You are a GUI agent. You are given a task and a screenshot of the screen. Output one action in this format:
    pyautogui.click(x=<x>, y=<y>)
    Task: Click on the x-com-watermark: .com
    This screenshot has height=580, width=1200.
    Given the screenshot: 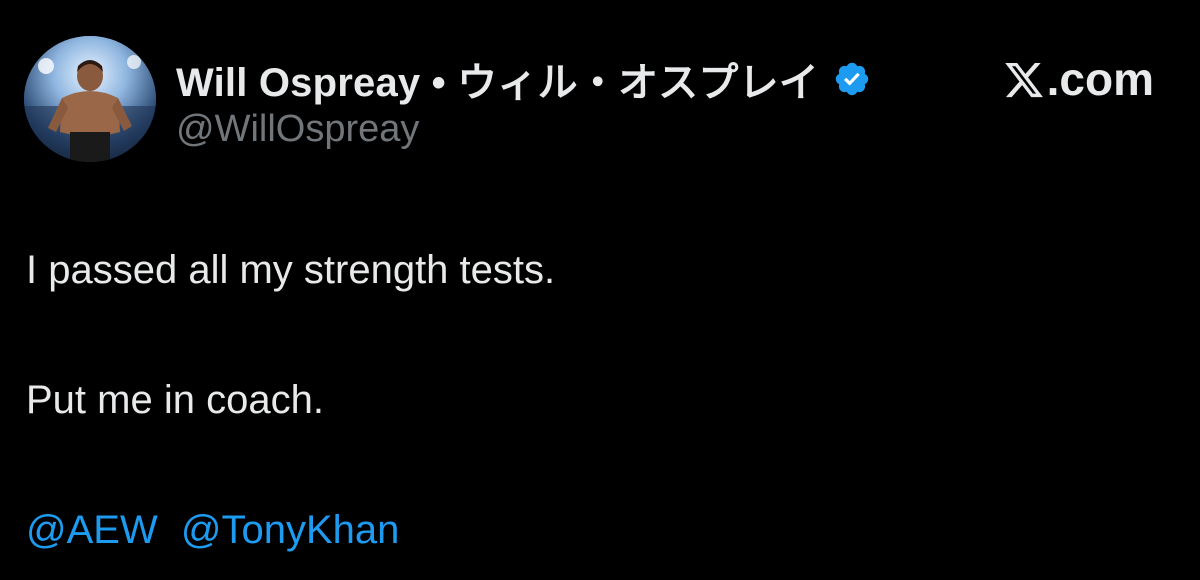 What is the action you would take?
    pyautogui.click(x=1078, y=79)
    